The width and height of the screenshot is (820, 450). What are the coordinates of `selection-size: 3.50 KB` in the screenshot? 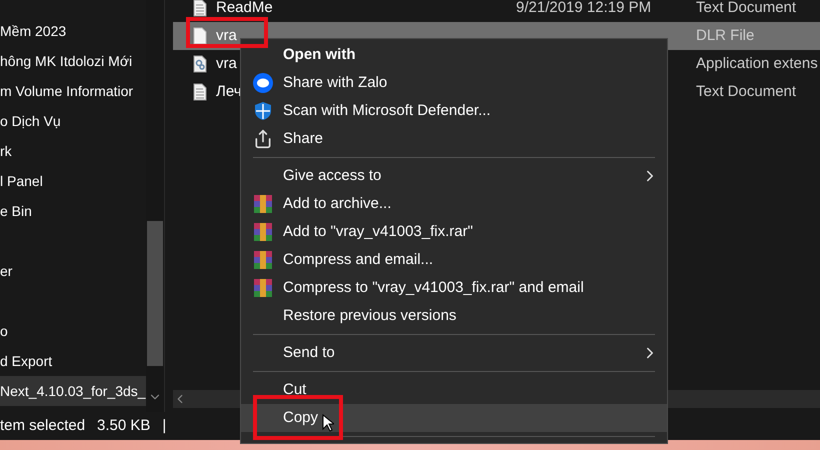 It's located at (123, 426).